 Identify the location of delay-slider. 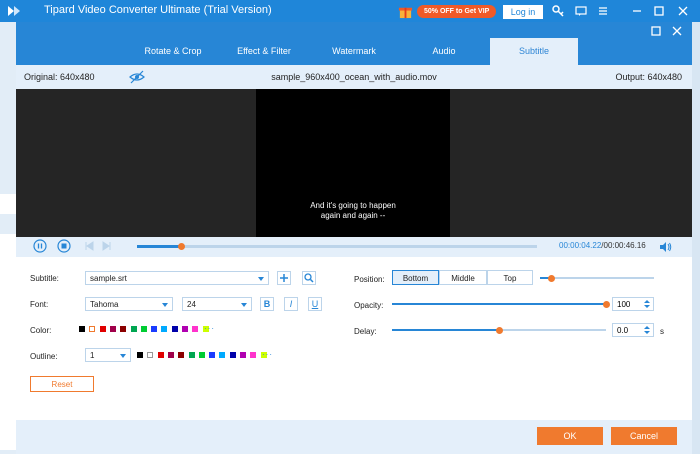
(499, 330).